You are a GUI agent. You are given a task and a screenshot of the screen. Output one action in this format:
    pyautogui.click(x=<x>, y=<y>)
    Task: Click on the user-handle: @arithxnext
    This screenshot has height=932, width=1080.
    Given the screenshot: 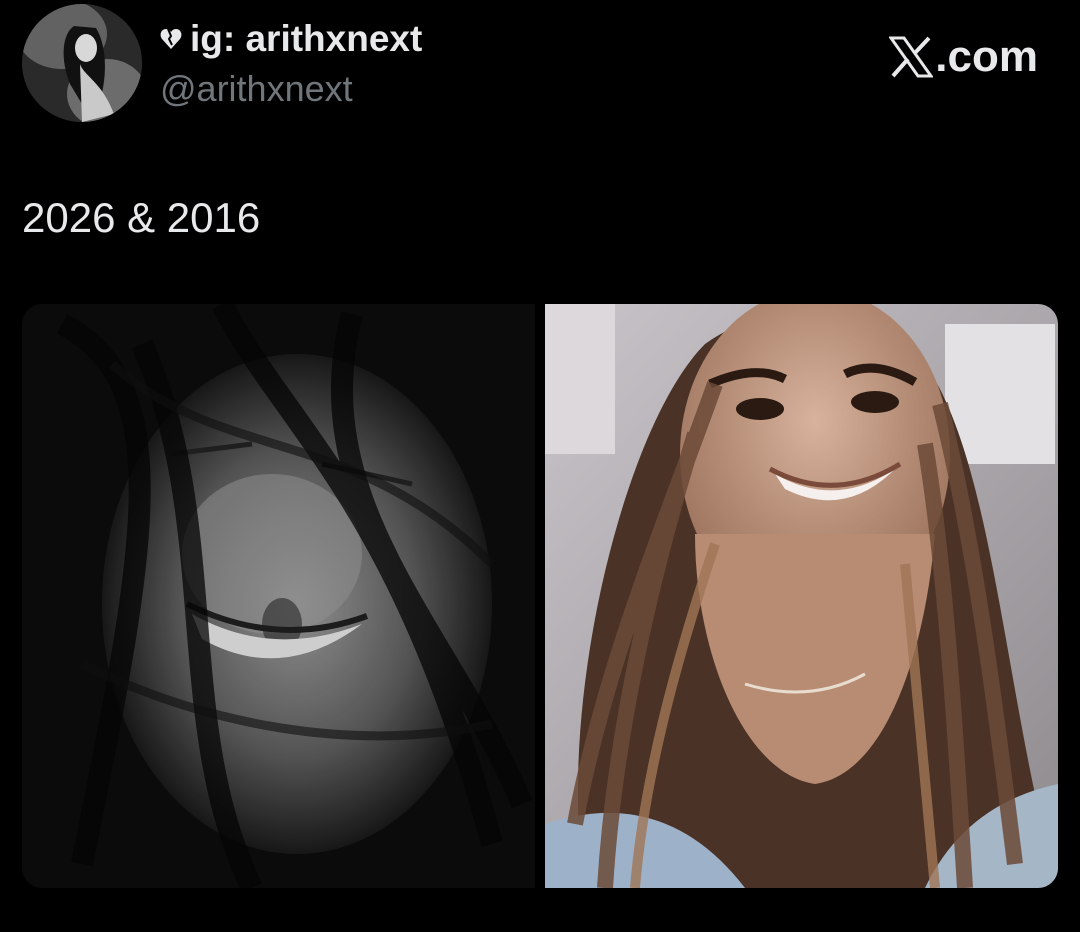 What is the action you would take?
    pyautogui.click(x=256, y=89)
    